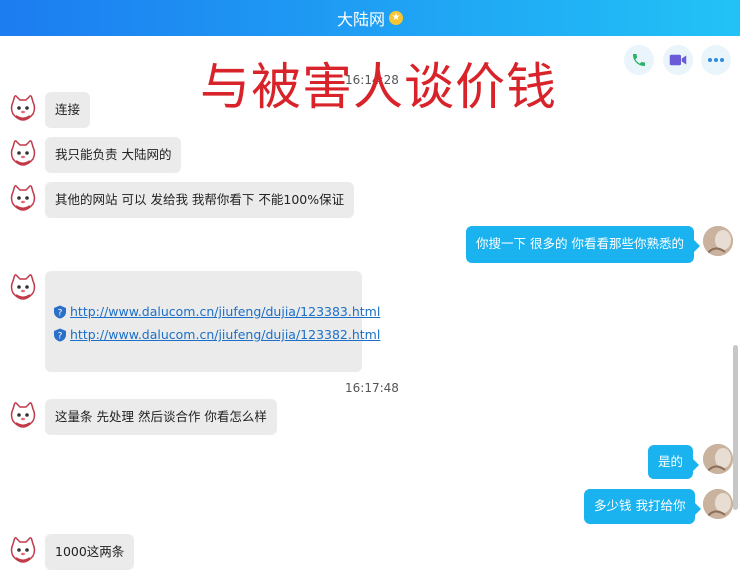 This screenshot has width=740, height=576. I want to click on message-bubble-incoming: 连接, so click(68, 110).